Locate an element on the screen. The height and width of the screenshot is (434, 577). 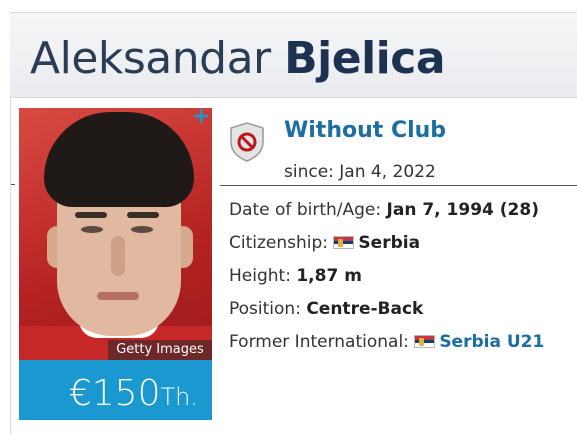
club-name-link: Without Club is located at coordinates (365, 131).